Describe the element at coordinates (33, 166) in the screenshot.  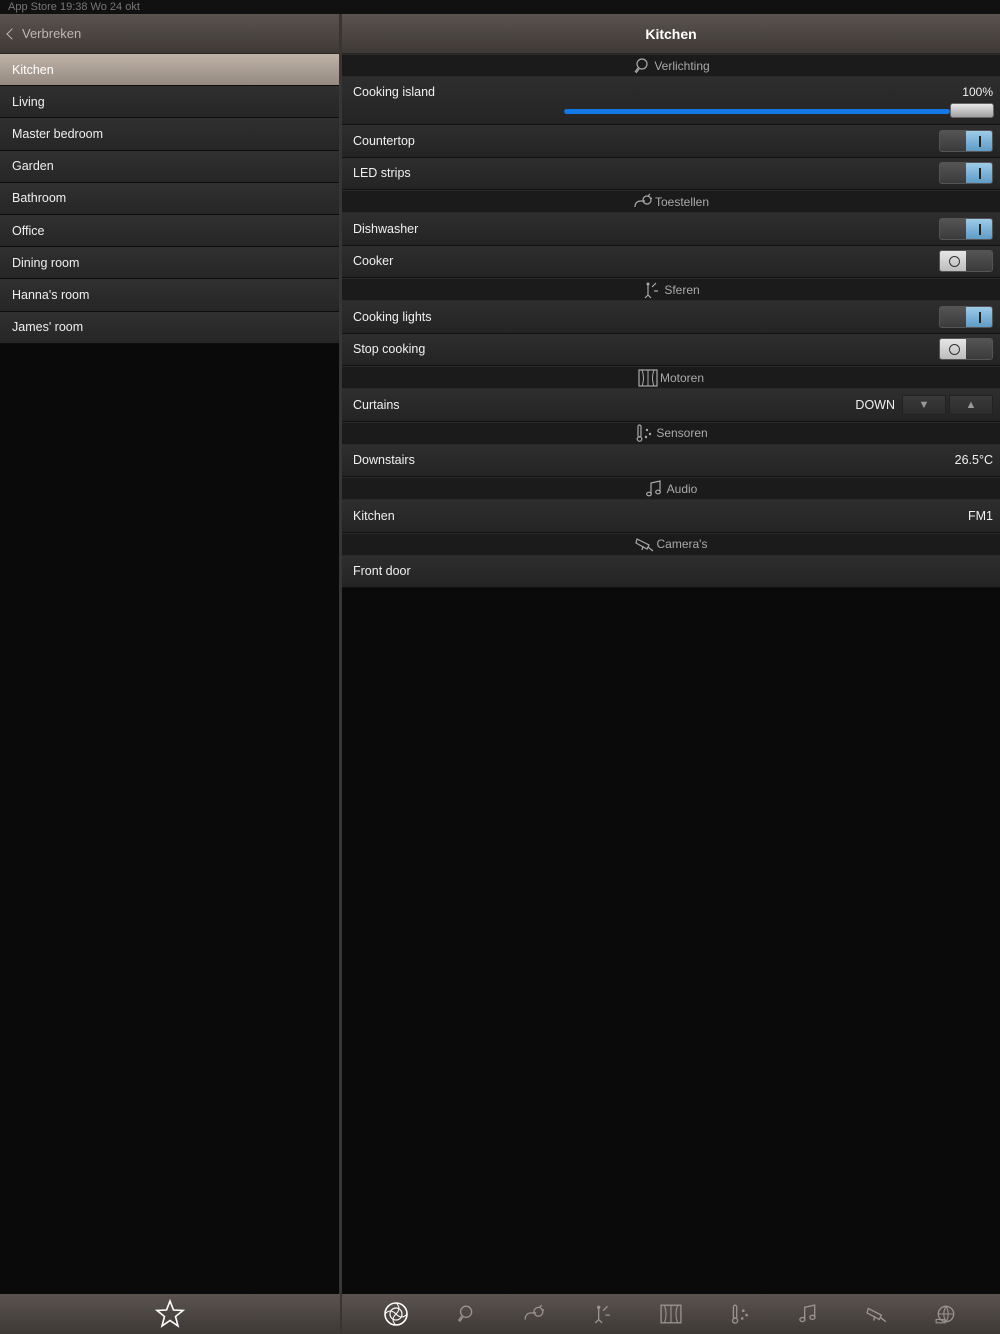
I see `room-label: Garden` at that location.